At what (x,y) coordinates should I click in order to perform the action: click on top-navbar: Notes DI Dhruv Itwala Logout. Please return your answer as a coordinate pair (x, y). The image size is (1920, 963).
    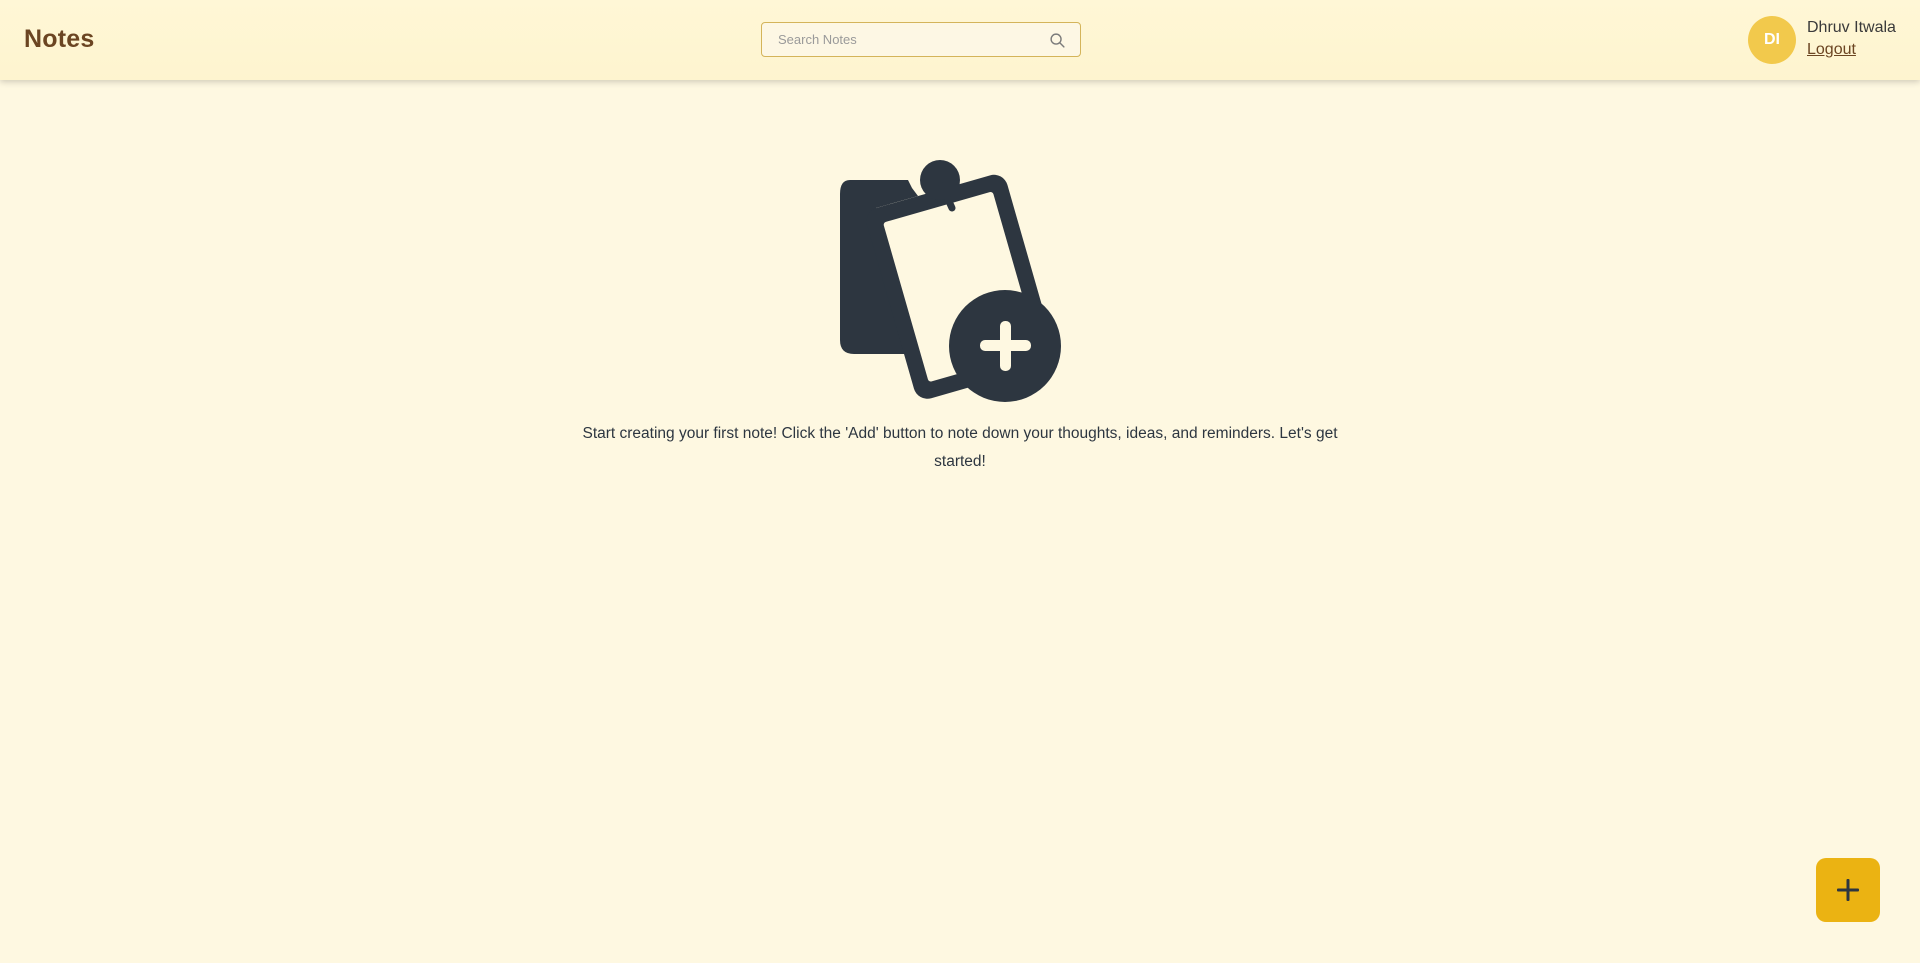
    Looking at the image, I should click on (960, 40).